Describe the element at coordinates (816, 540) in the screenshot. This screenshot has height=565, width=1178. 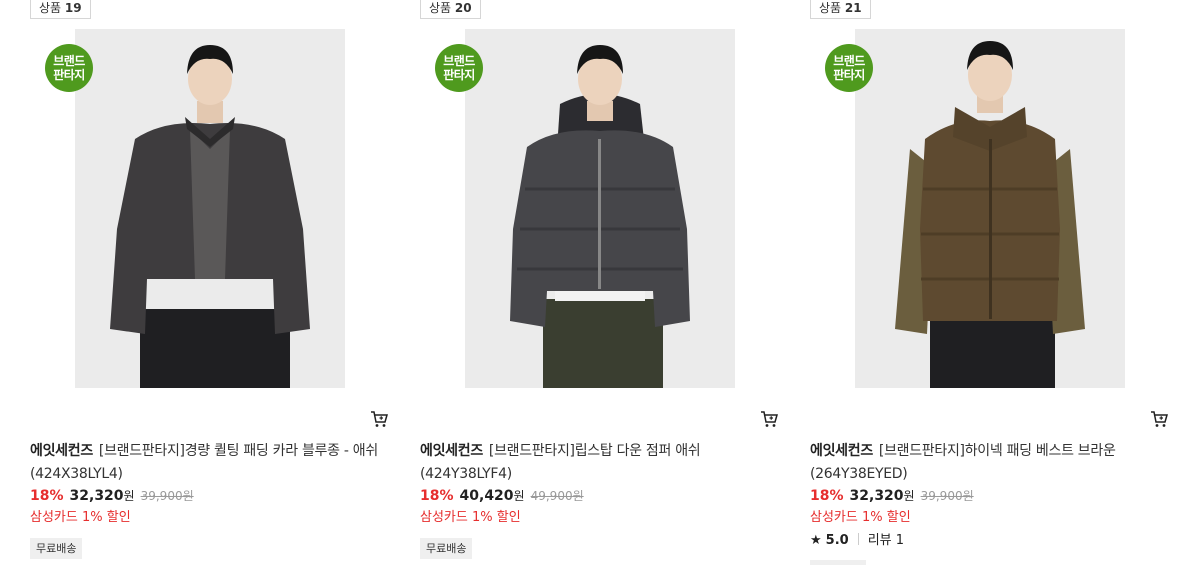
I see `star-icon: ★` at that location.